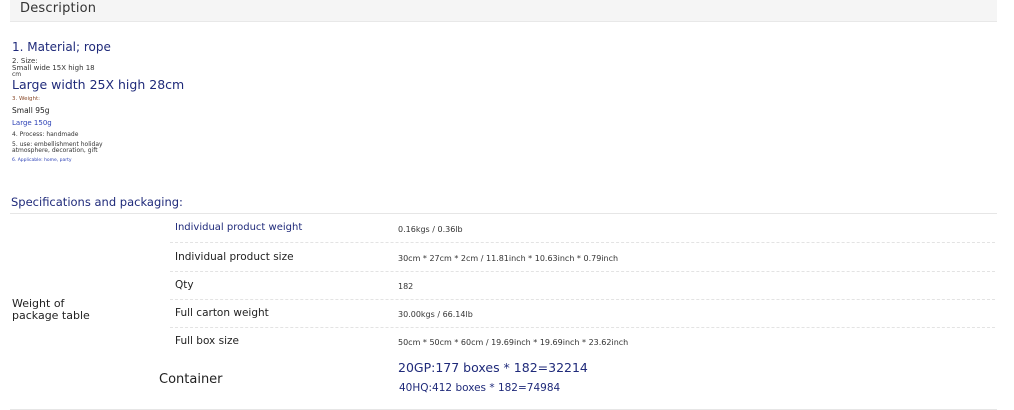 Image resolution: width=1014 pixels, height=410 pixels. I want to click on table-row: Full carton weight 30.00kgs / 66.14lb, so click(582, 313).